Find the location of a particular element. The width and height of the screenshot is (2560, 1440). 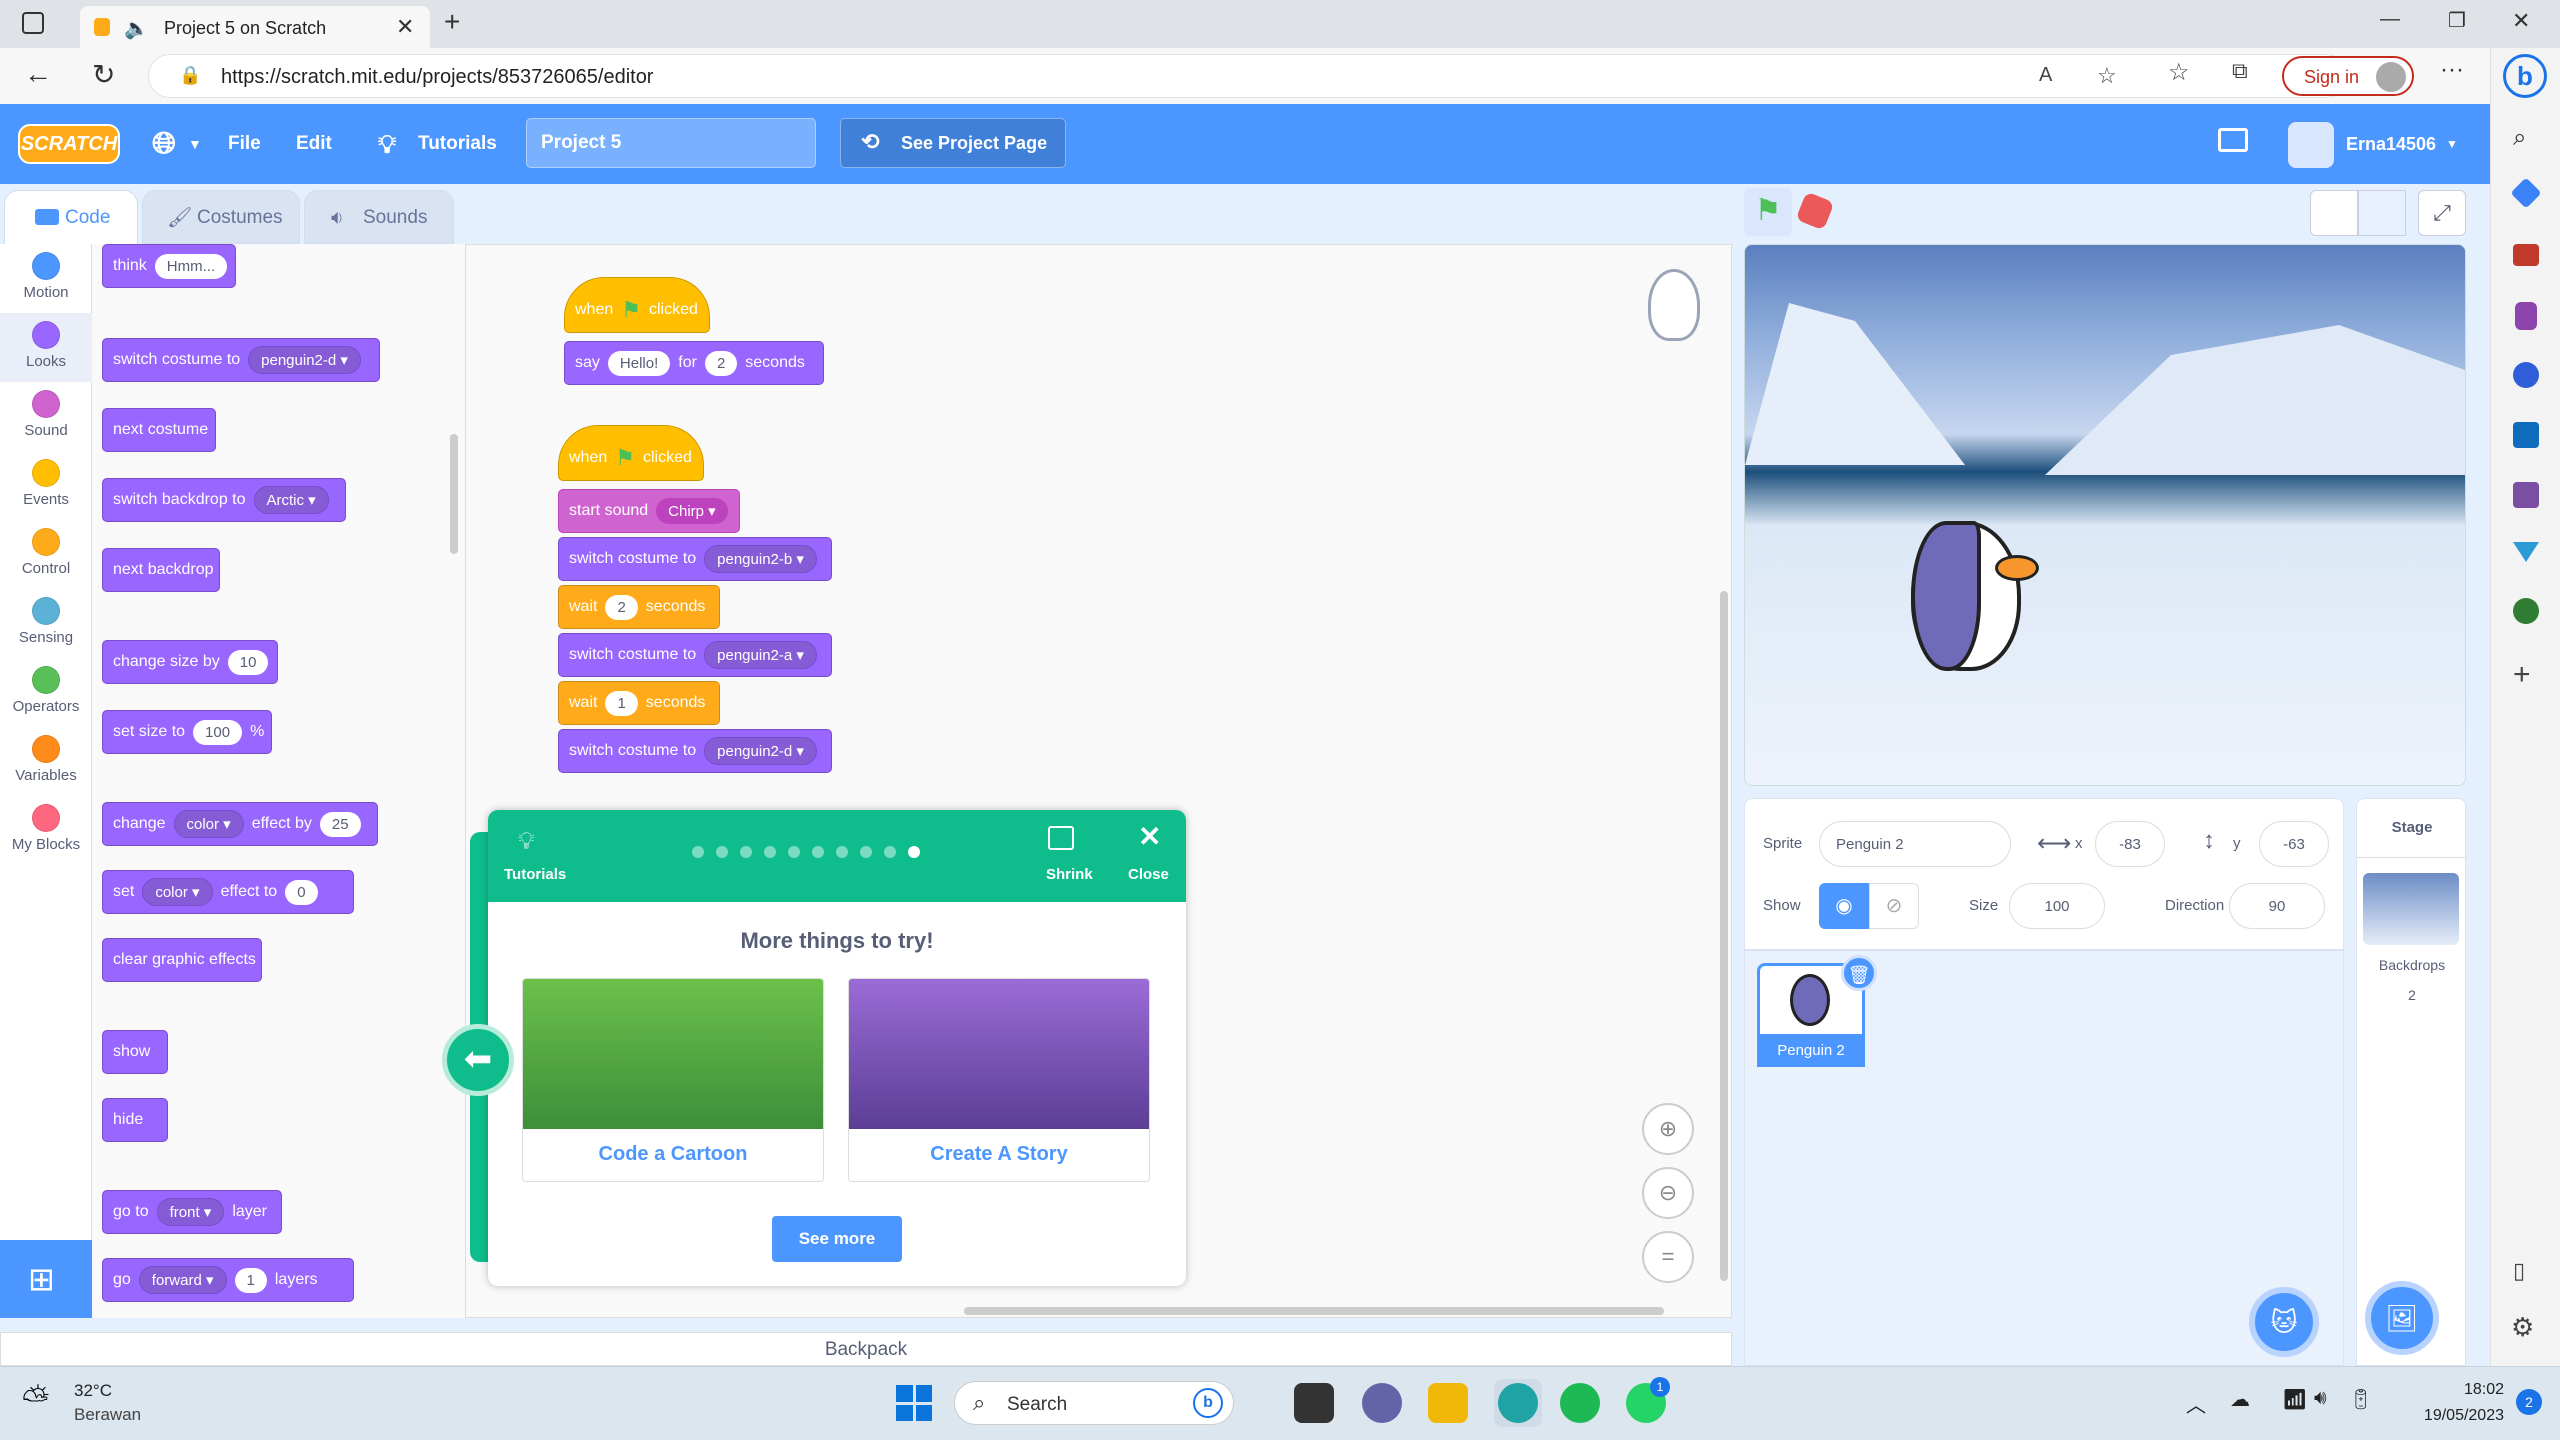

volume-icon: 🔊︎ is located at coordinates (2320, 1398).